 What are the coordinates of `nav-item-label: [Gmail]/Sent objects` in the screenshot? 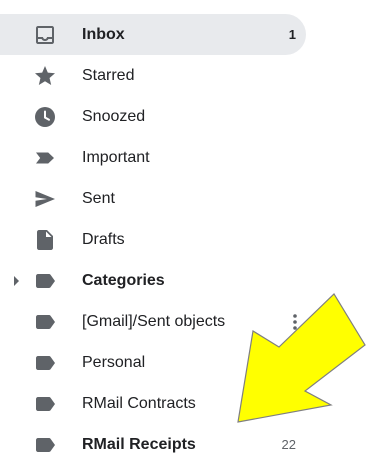 It's located at (154, 321).